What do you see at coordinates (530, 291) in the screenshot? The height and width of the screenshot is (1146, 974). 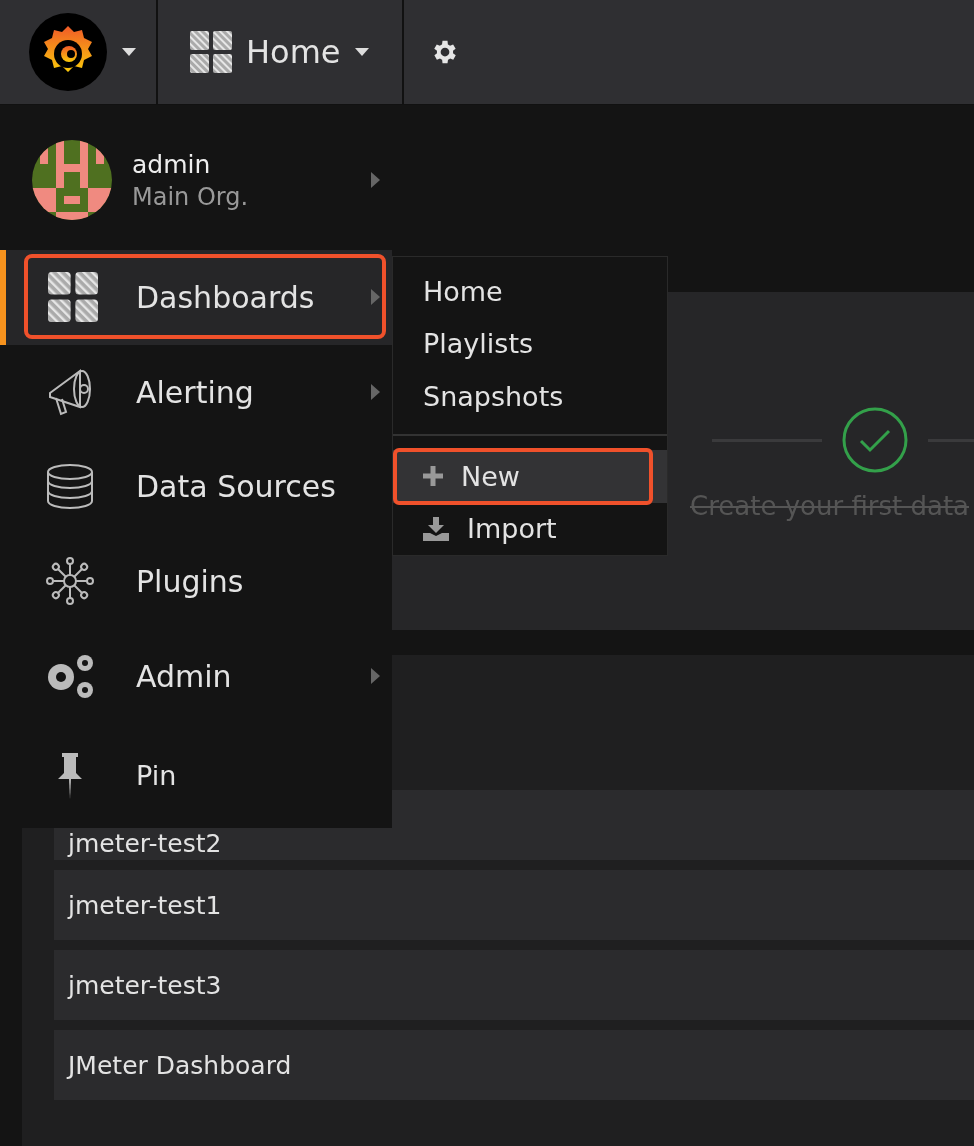 I see `submenu-item: Home` at bounding box center [530, 291].